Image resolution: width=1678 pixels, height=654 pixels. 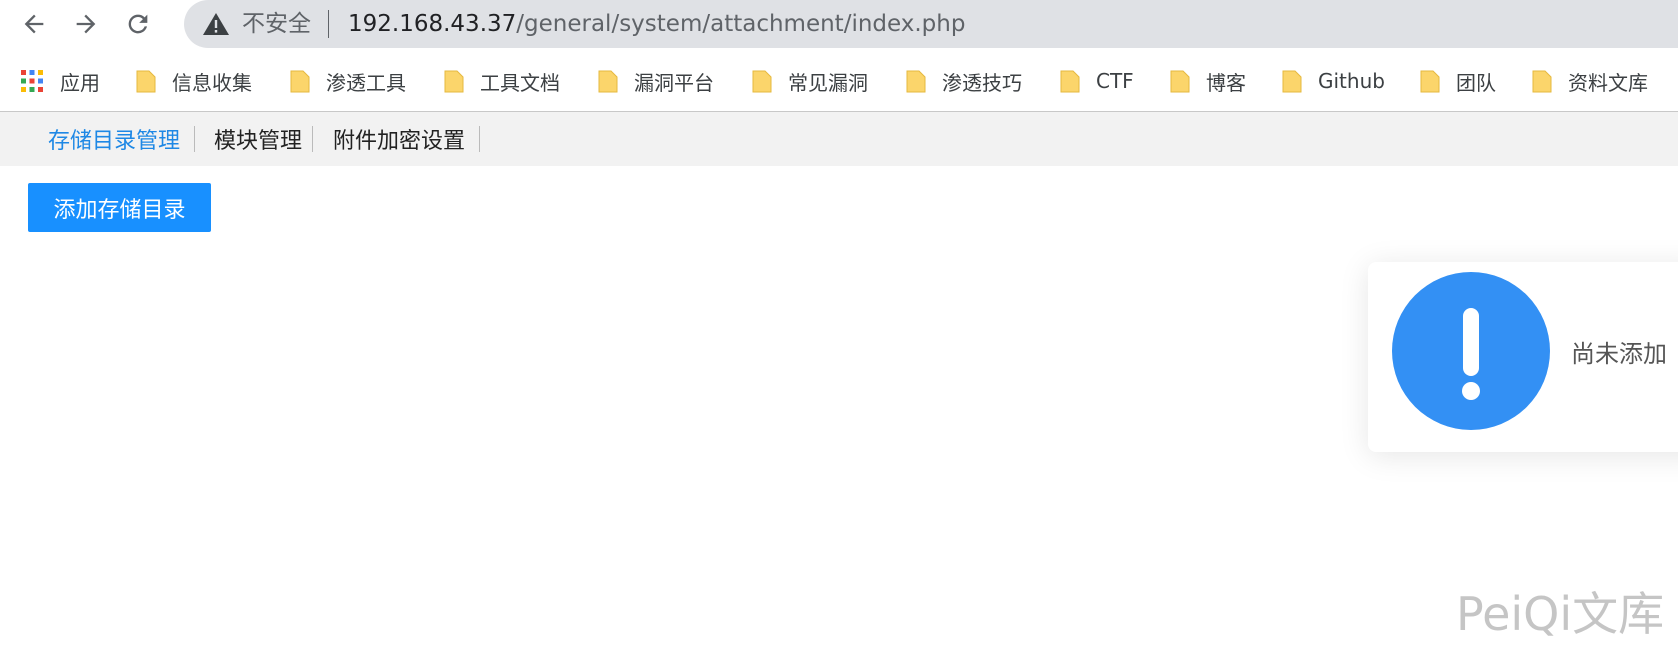 What do you see at coordinates (80, 82) in the screenshot?
I see `bookmark-label: 应用` at bounding box center [80, 82].